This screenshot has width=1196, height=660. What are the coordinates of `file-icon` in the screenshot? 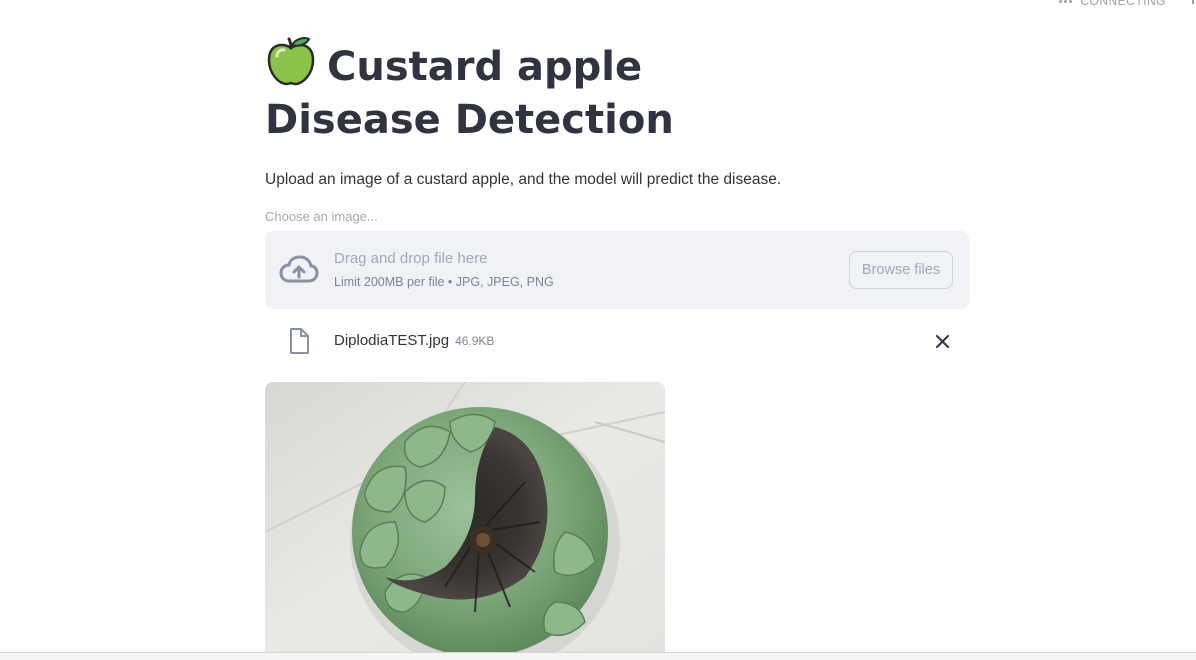 It's located at (299, 341).